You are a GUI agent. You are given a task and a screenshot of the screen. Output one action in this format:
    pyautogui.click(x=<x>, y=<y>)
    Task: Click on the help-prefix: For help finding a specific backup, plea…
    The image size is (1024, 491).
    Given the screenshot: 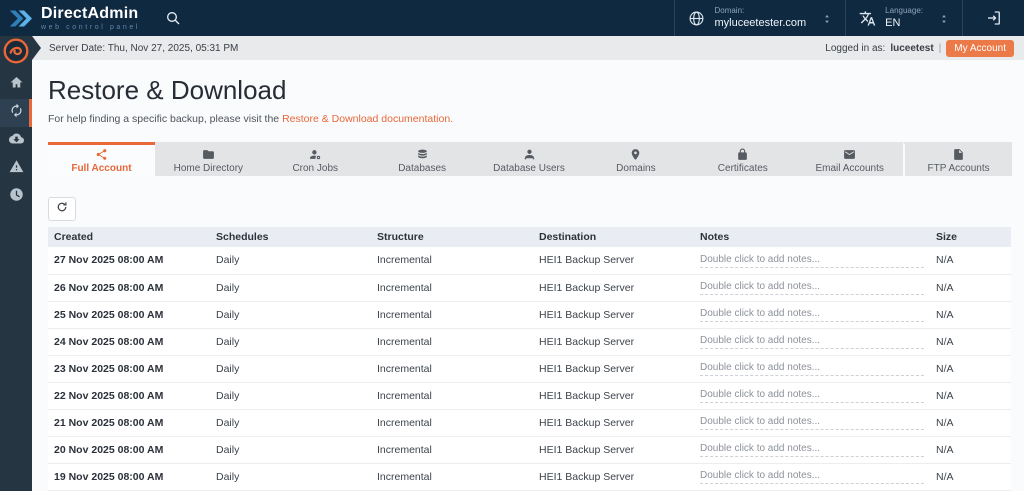 What is the action you would take?
    pyautogui.click(x=164, y=119)
    